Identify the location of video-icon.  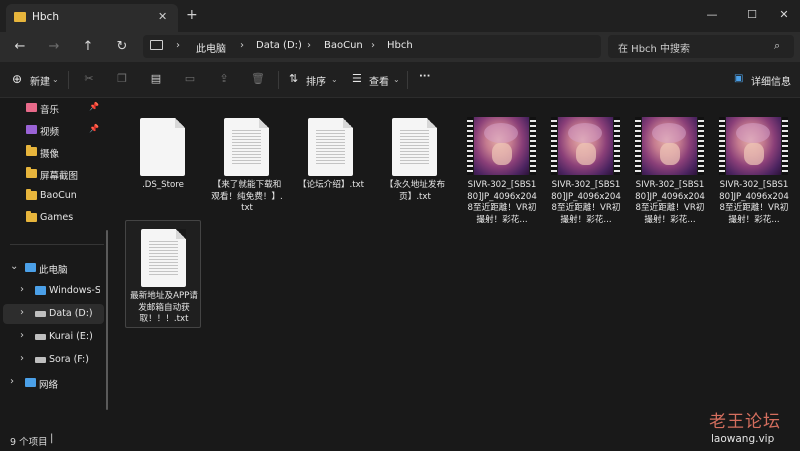
(31, 129).